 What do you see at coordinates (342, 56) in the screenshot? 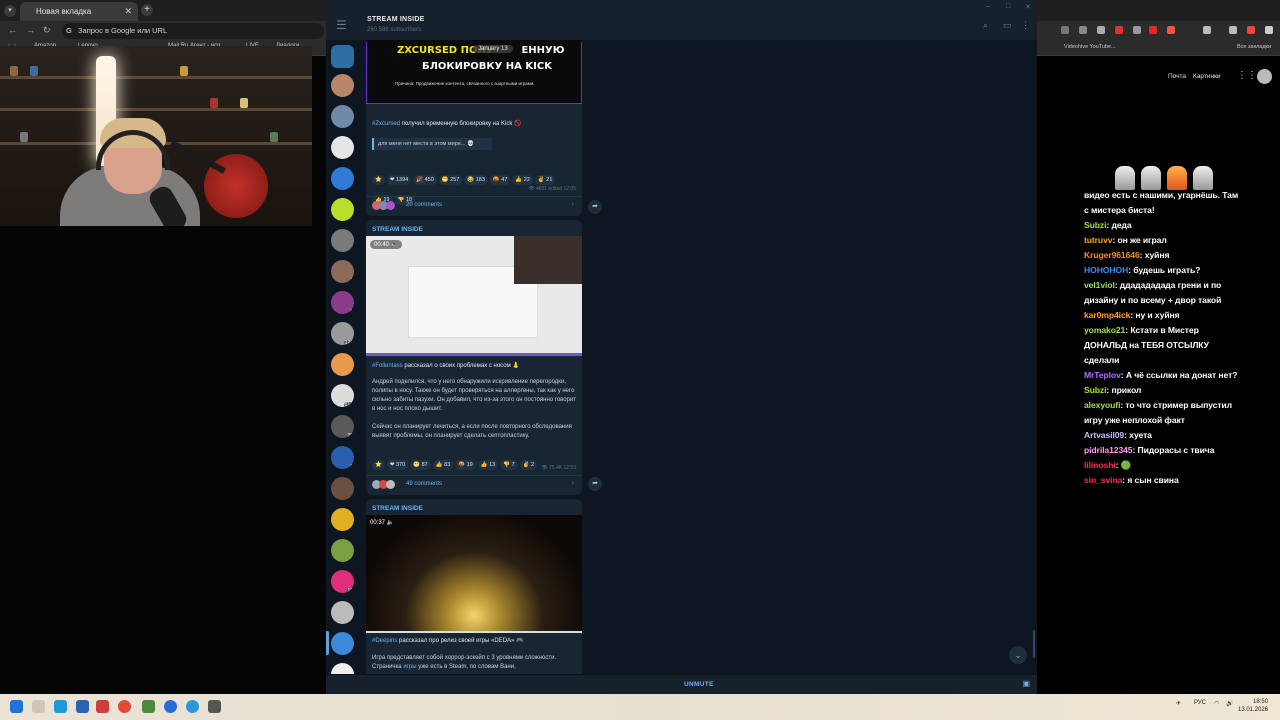
I see `archive-icon` at bounding box center [342, 56].